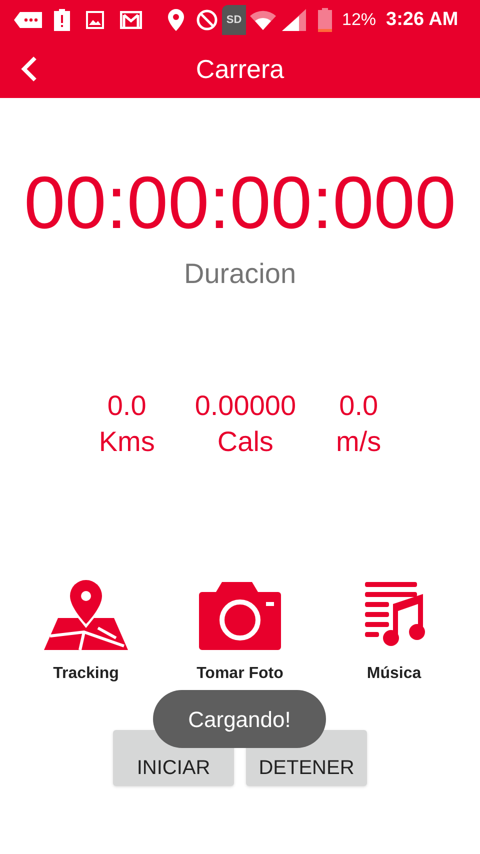  Describe the element at coordinates (422, 20) in the screenshot. I see `clock: 3:26 AM` at that location.